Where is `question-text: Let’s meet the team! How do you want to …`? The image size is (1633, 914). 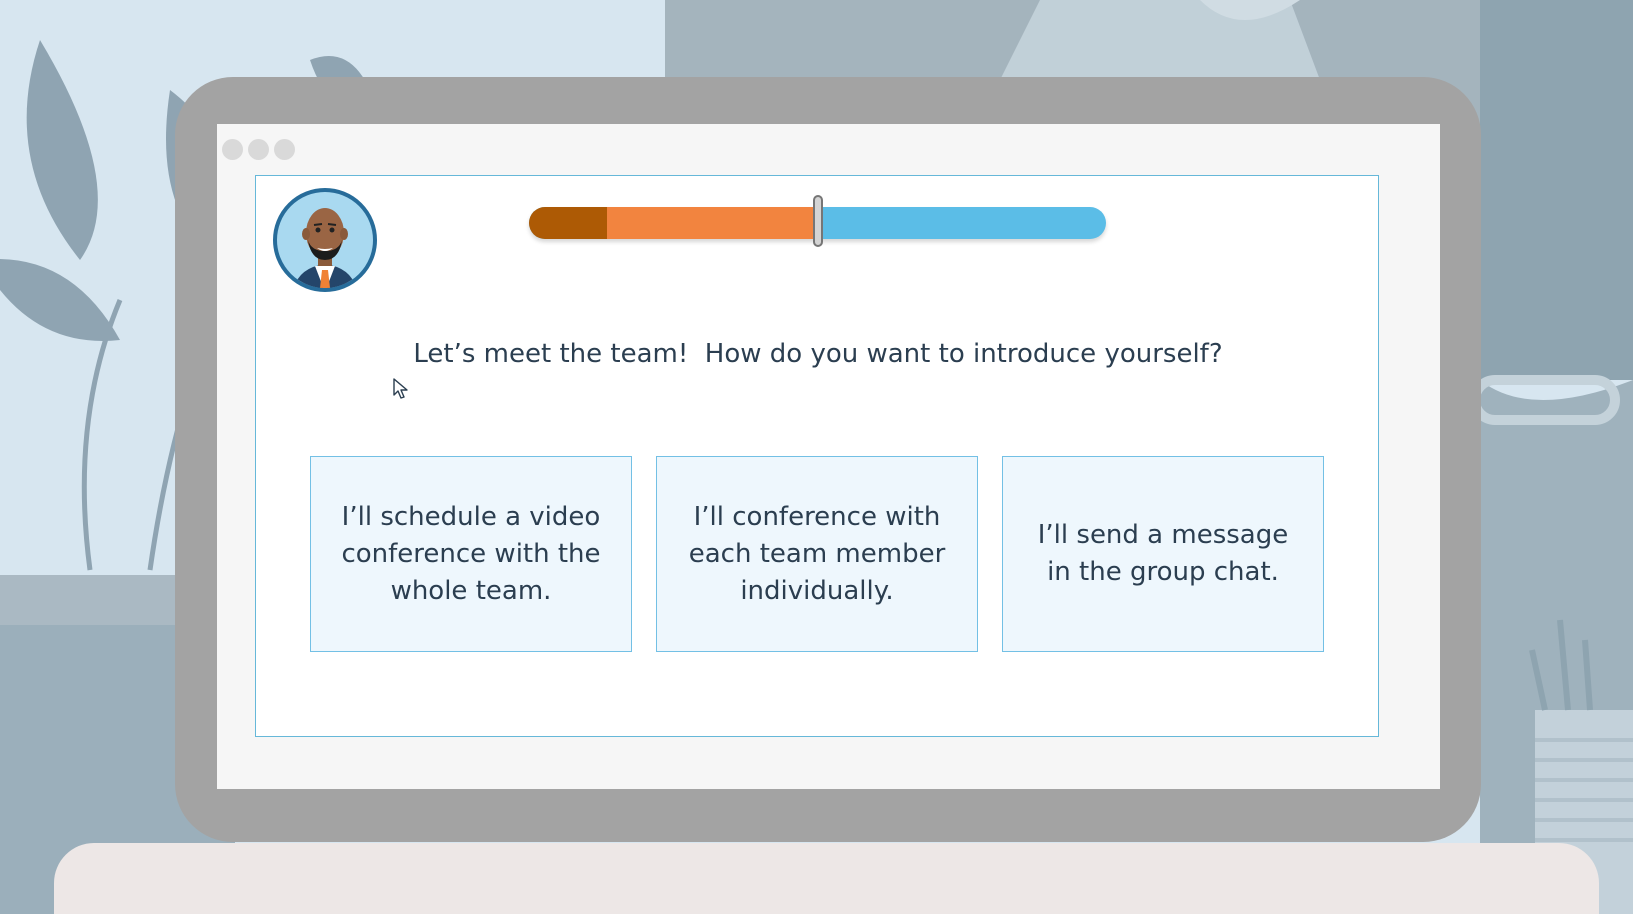
question-text: Let’s meet the team! How do you want to … is located at coordinates (818, 354).